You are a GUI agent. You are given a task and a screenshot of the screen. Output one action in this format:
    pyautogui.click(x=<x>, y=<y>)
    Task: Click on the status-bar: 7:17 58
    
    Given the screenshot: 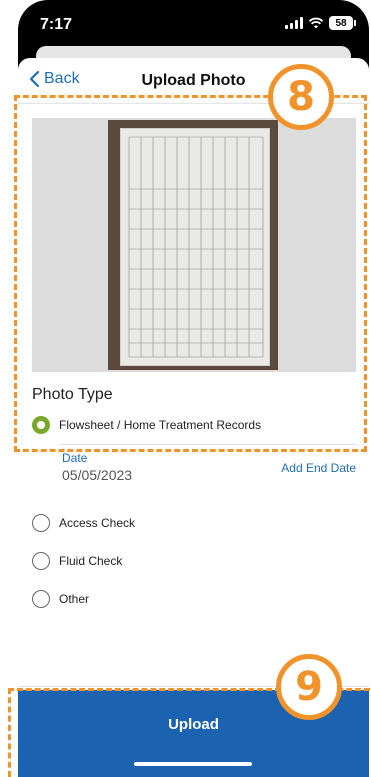 What is the action you would take?
    pyautogui.click(x=193, y=22)
    